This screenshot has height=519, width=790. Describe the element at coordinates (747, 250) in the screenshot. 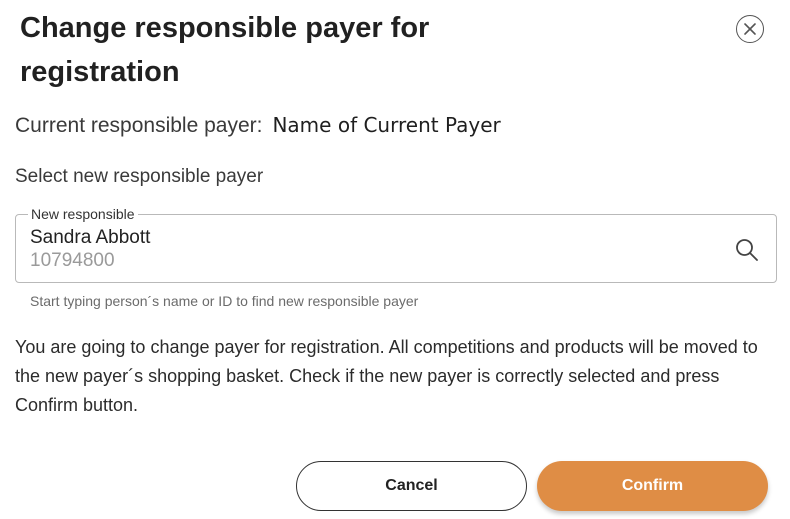

I see `search-icon` at that location.